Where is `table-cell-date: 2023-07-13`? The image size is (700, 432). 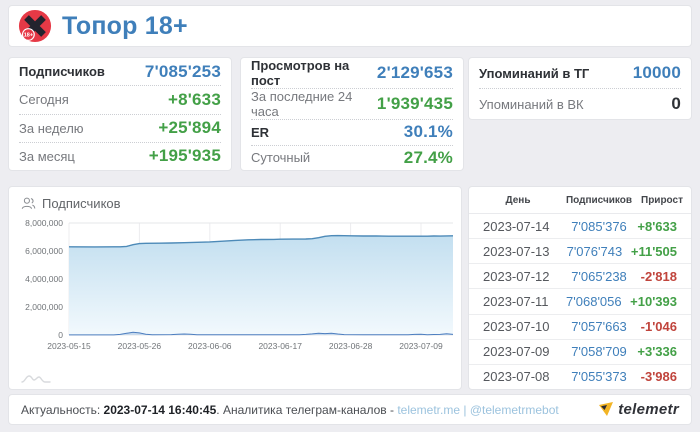 table-cell-date: 2023-07-13 is located at coordinates (516, 251).